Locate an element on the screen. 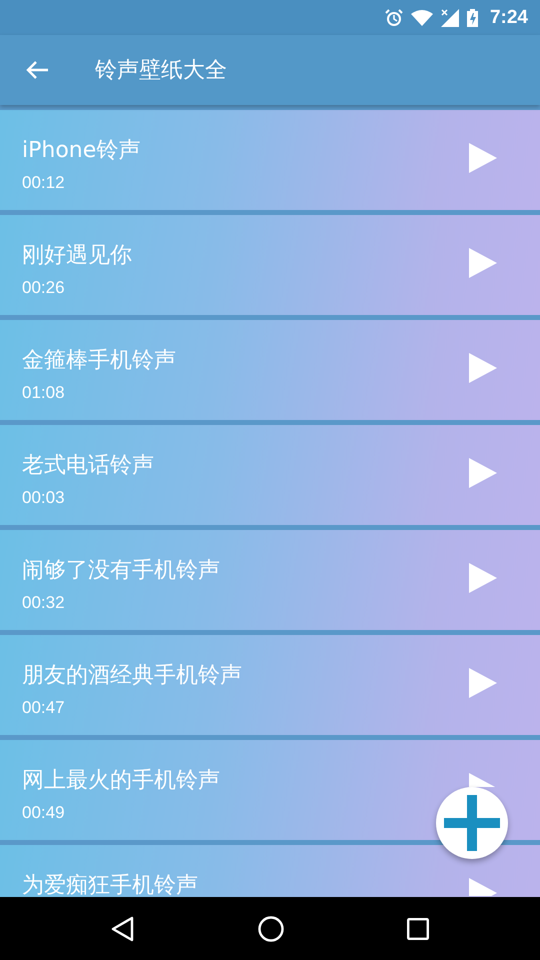  wifi-icon is located at coordinates (421, 18).